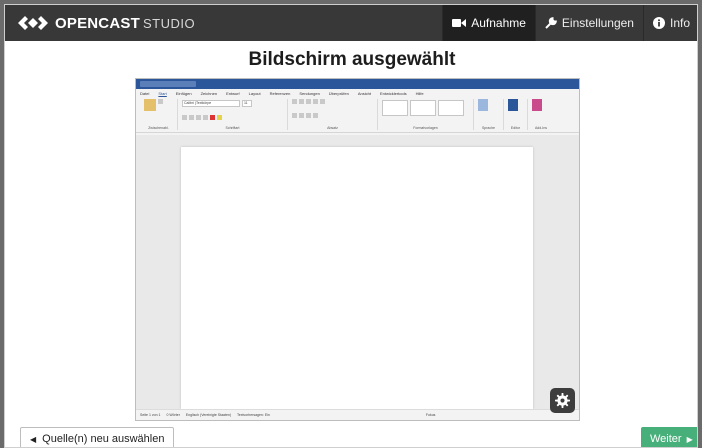 The image size is (702, 448). What do you see at coordinates (162, 93) in the screenshot?
I see `preview-menu-item: Start` at bounding box center [162, 93].